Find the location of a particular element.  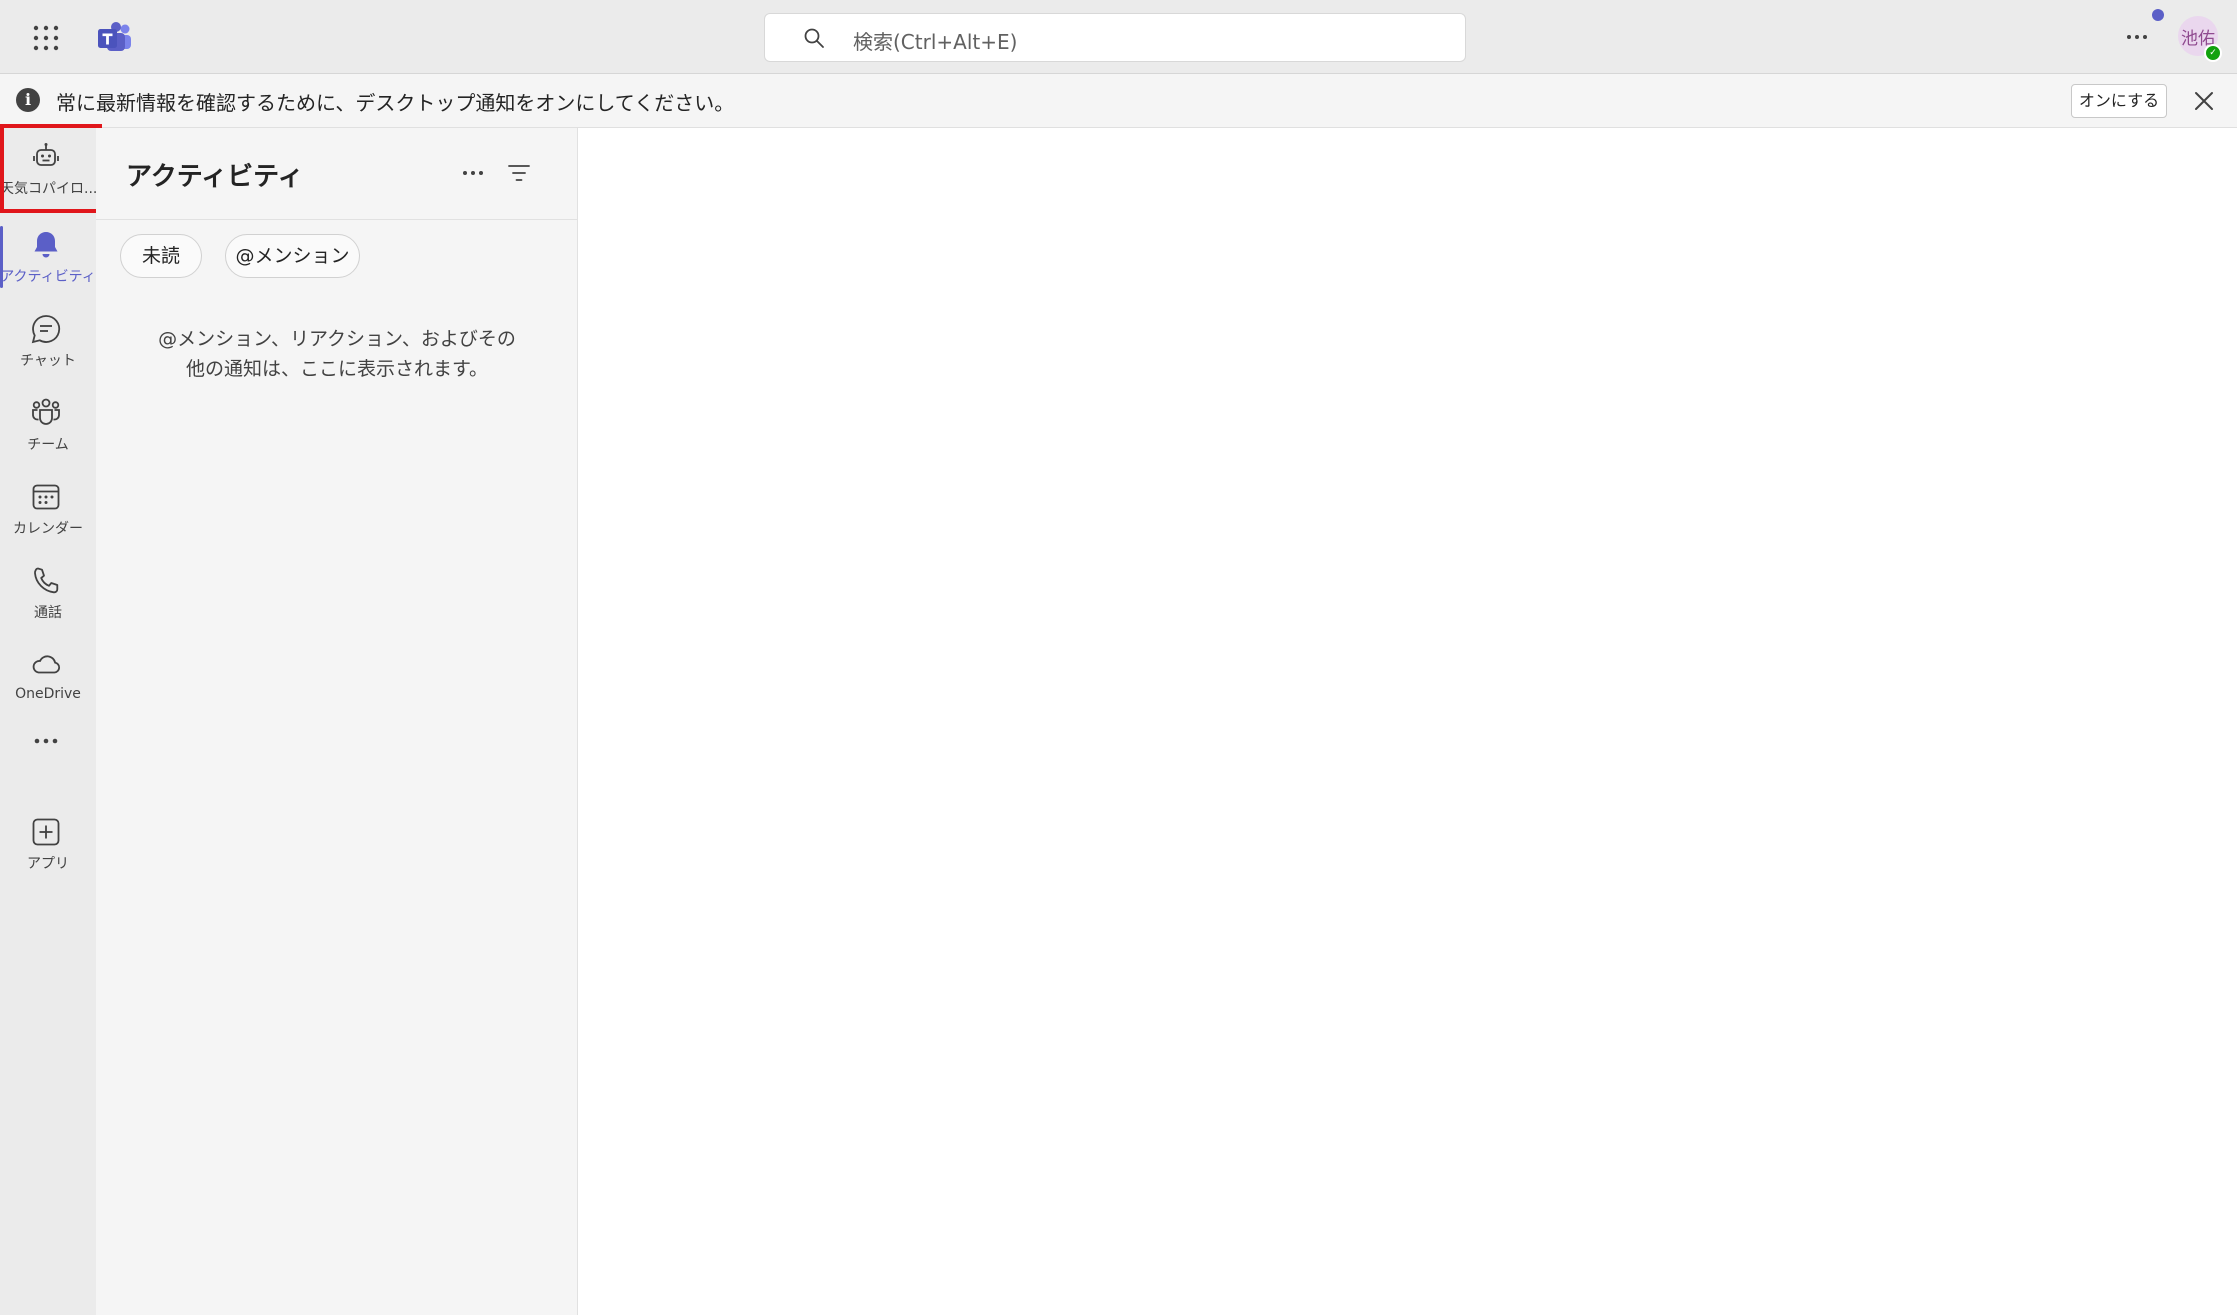

highlight-box is located at coordinates (51, 168).